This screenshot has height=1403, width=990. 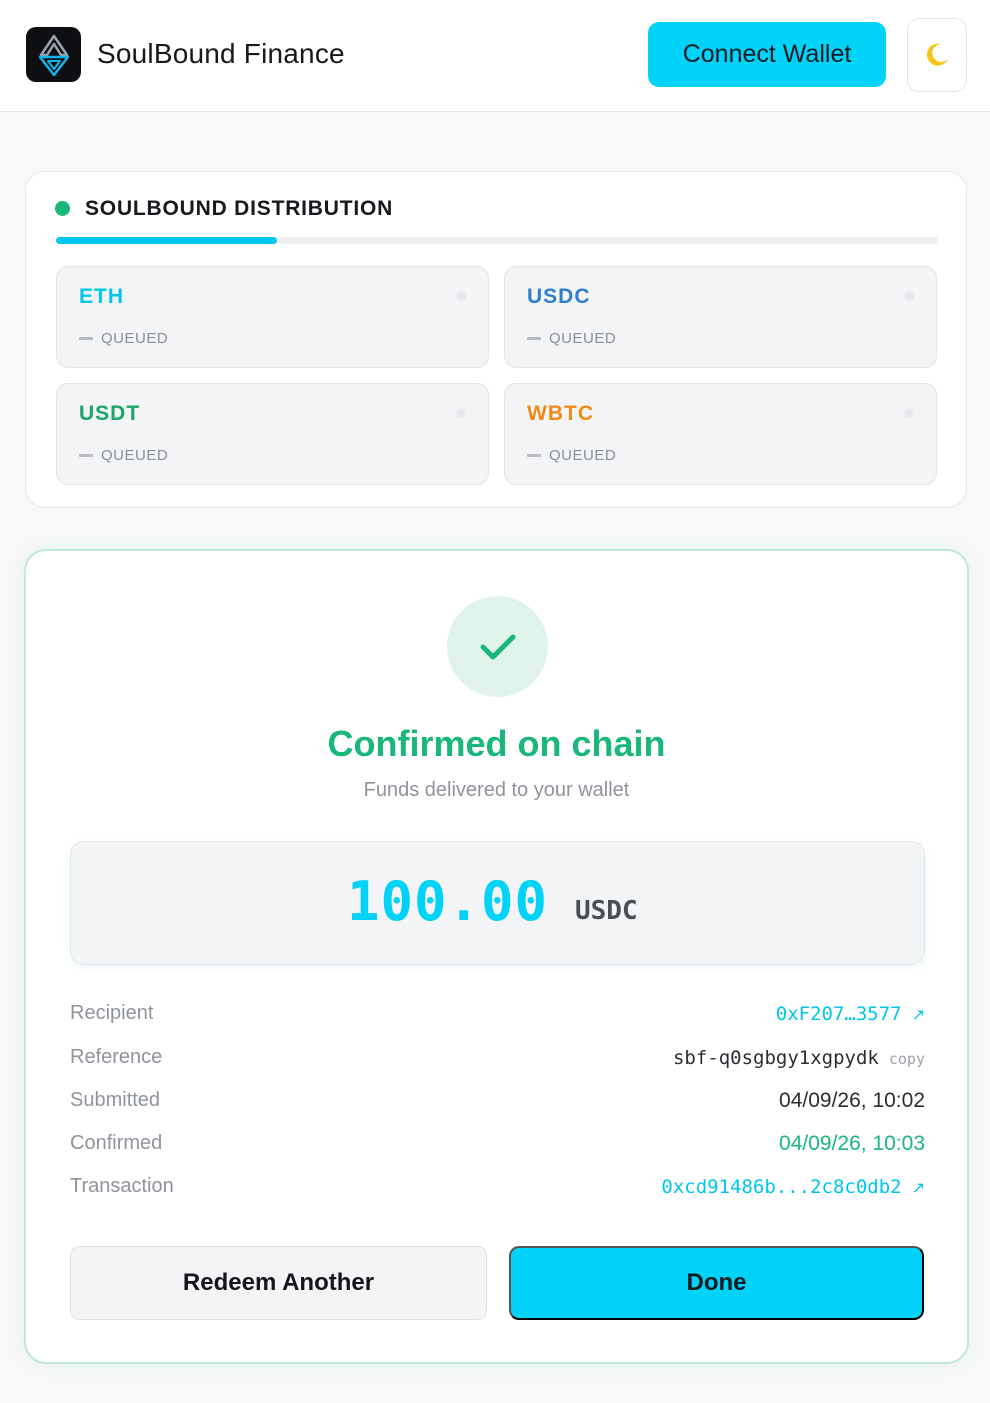 I want to click on logo-icon, so click(x=53, y=55).